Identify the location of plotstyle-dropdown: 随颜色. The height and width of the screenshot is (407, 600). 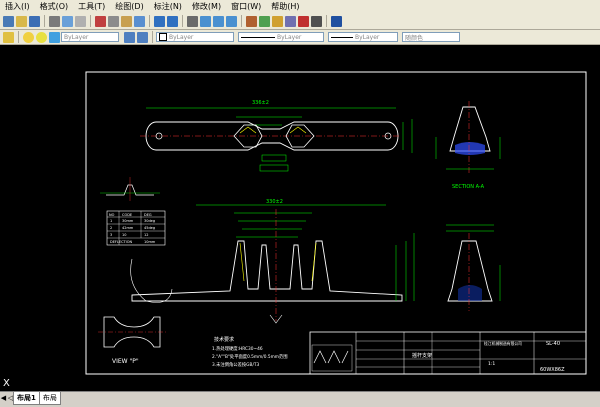
(431, 37).